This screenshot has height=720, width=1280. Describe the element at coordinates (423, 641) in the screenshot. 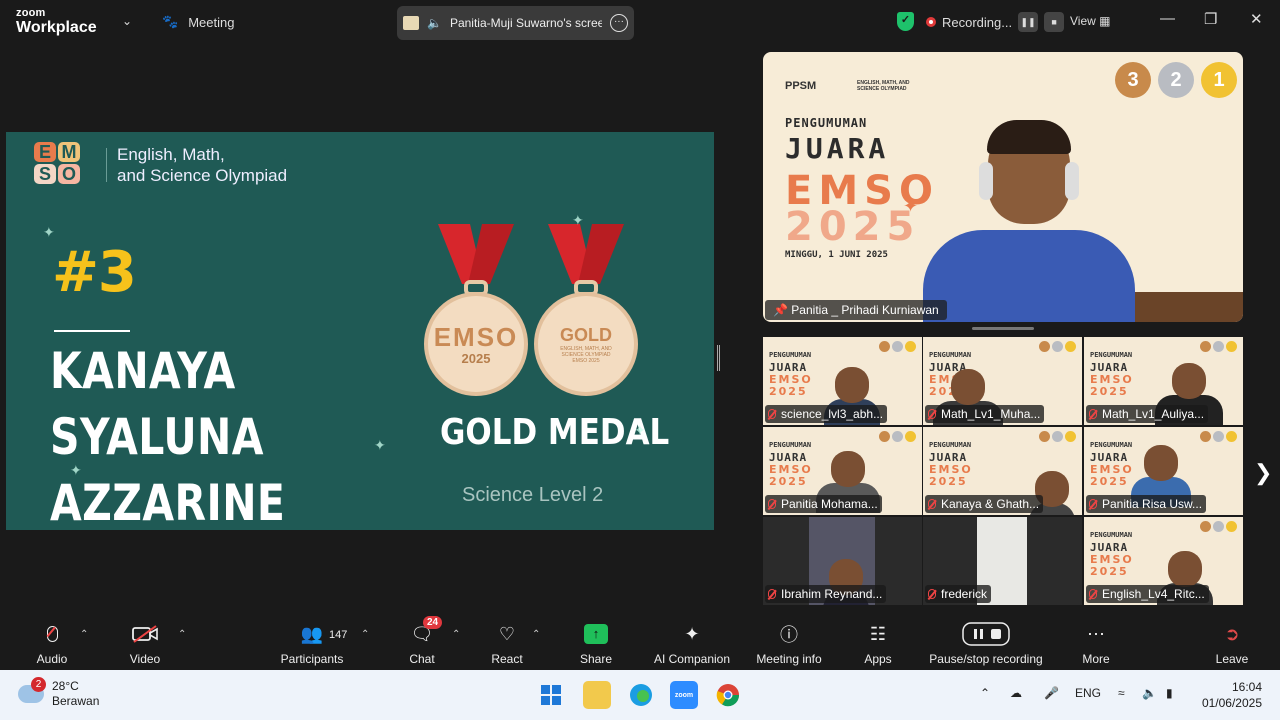

I see `chat-button: 🗨 24 Chat` at that location.